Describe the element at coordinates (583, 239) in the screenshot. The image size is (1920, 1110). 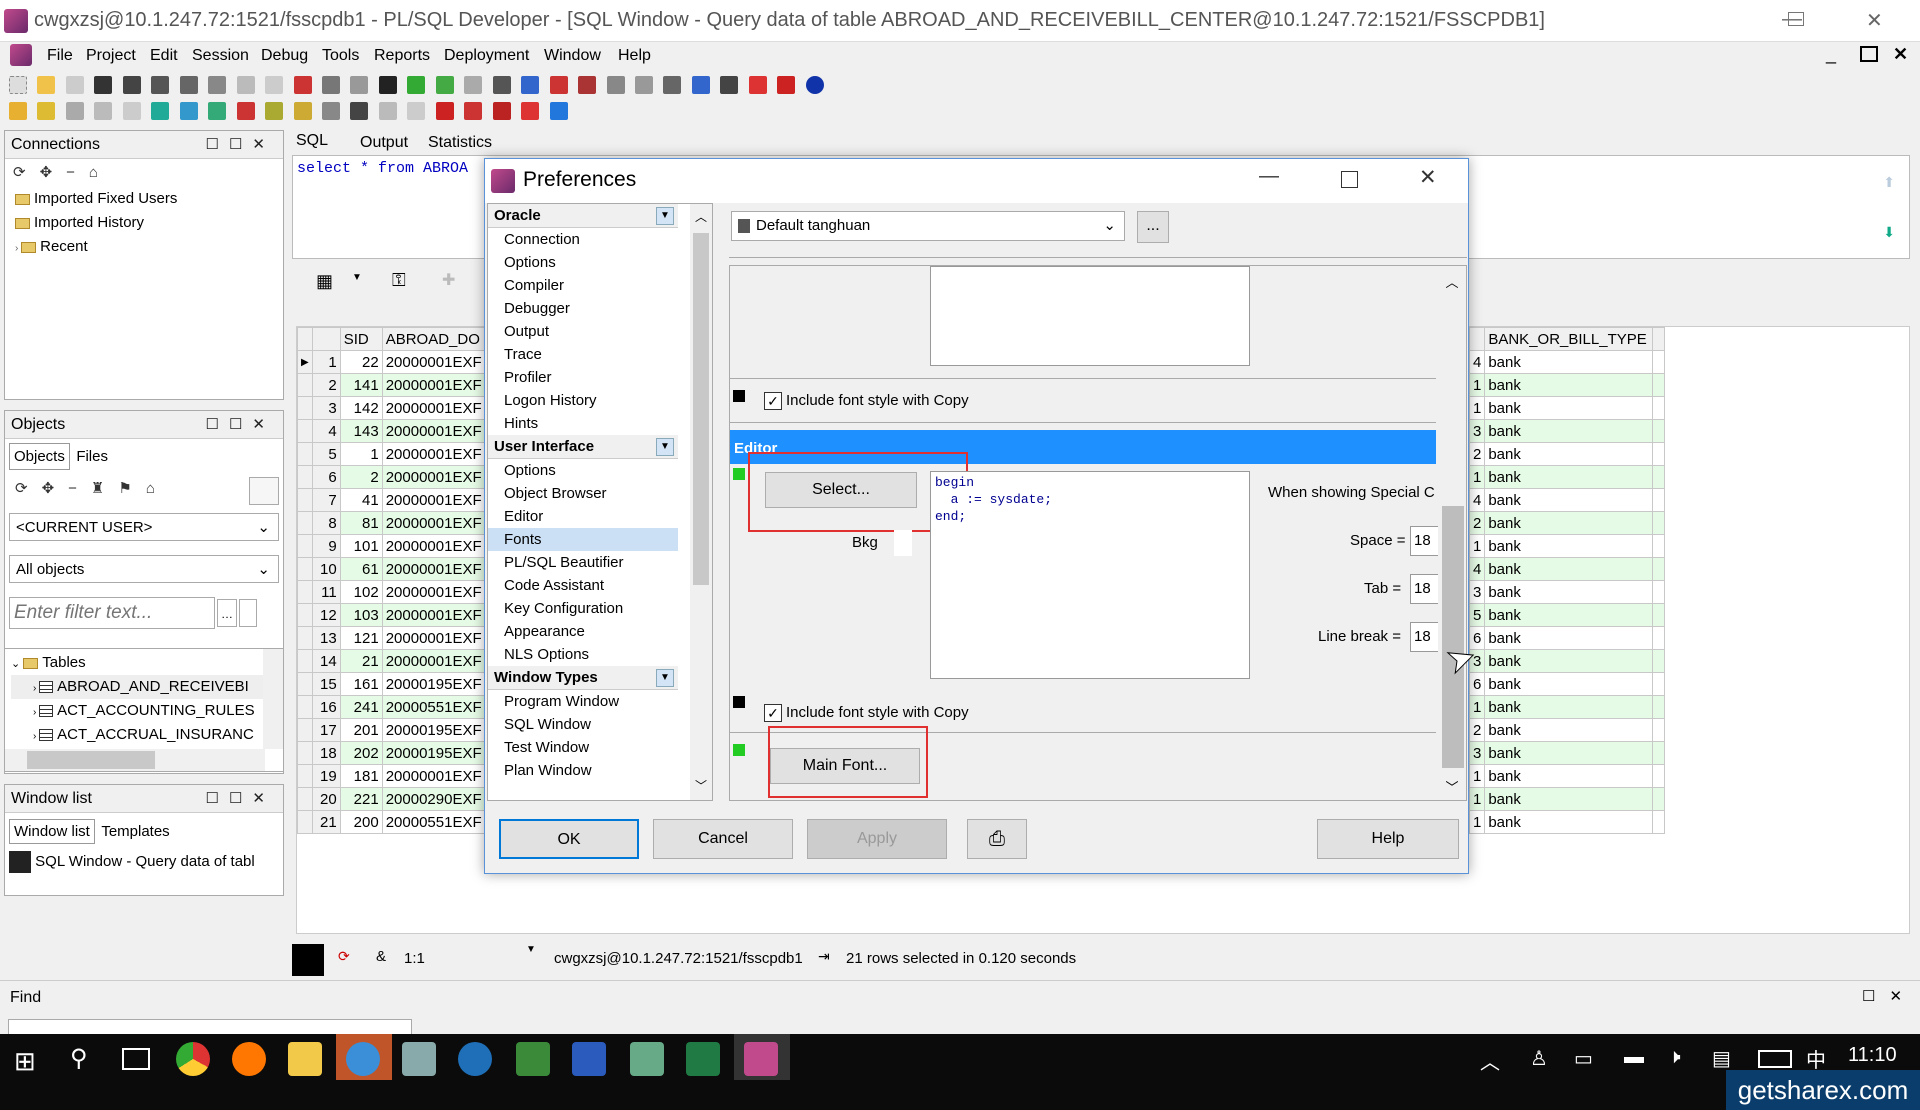
I see `category-item: Connection` at that location.